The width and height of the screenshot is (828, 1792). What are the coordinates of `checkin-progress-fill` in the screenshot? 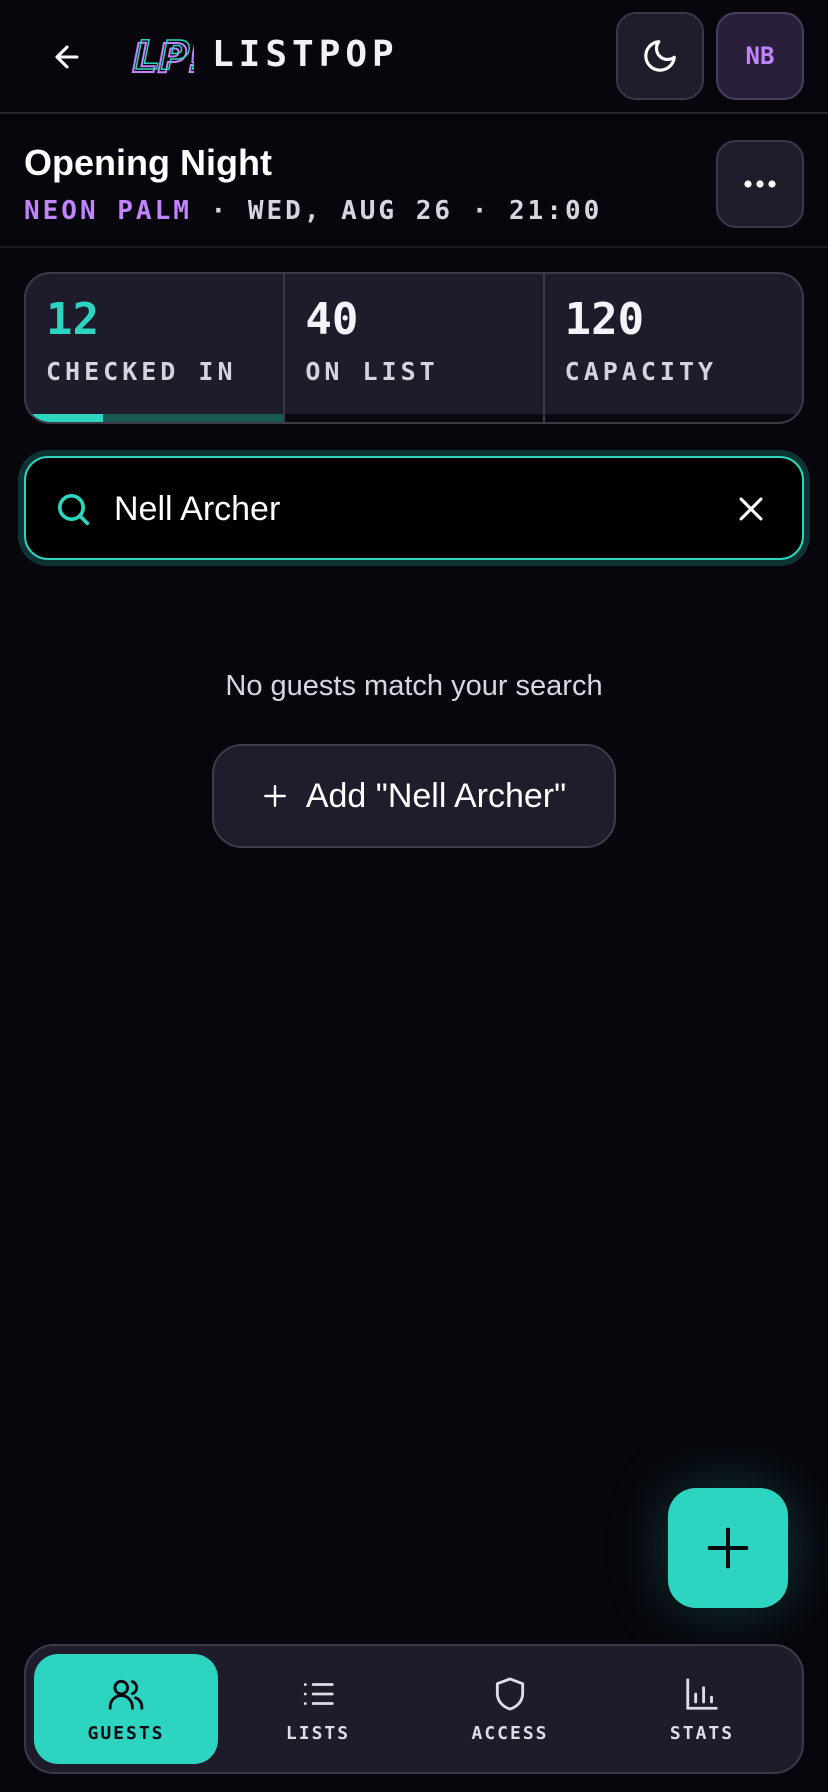 It's located at (65, 418).